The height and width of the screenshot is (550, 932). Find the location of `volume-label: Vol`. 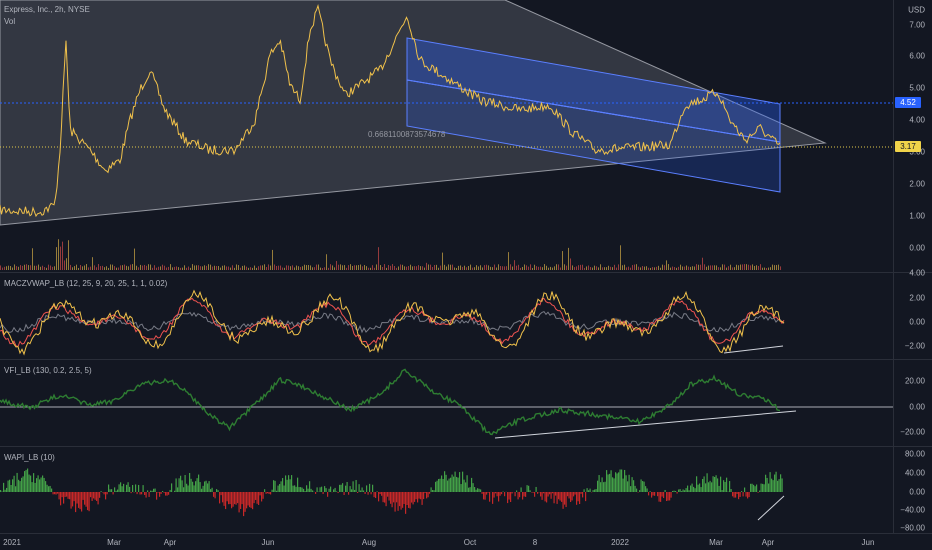

volume-label: Vol is located at coordinates (9, 21).